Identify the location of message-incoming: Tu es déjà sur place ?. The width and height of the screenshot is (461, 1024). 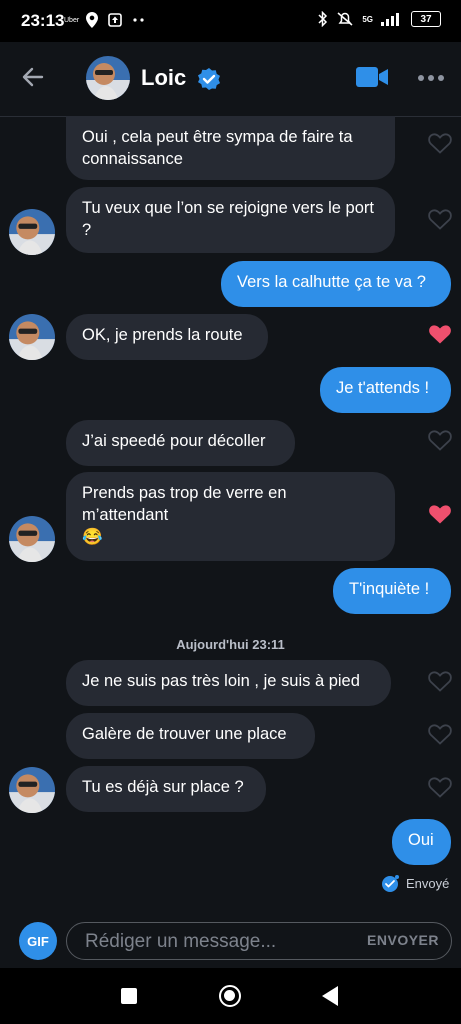
(166, 789).